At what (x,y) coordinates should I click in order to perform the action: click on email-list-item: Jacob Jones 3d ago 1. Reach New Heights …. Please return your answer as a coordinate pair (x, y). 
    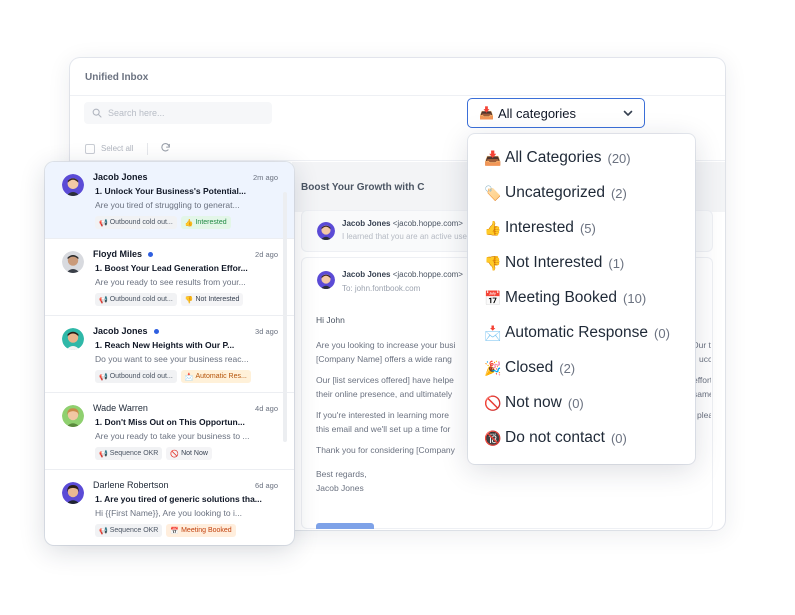
    Looking at the image, I should click on (169, 354).